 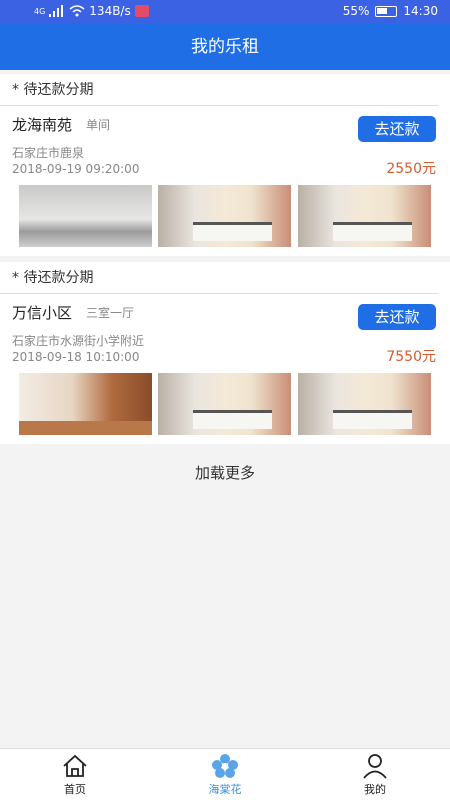 I want to click on flower-icon, so click(x=225, y=766).